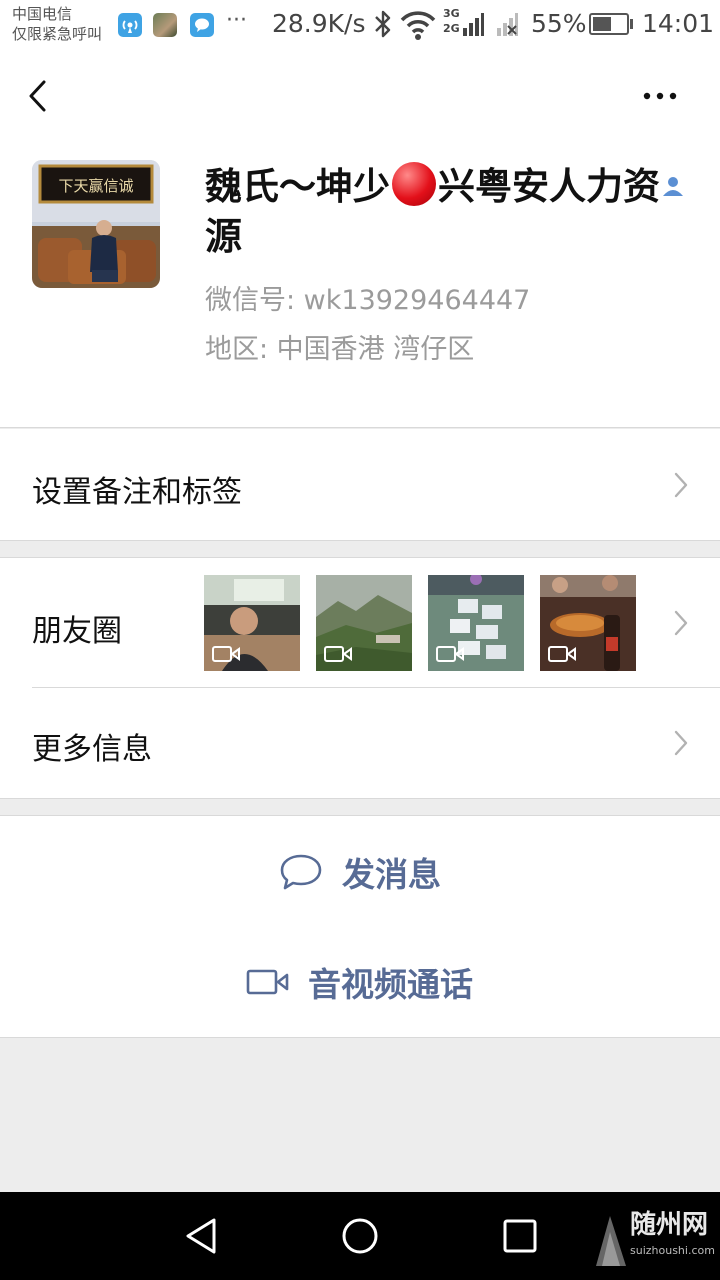  What do you see at coordinates (137, 492) in the screenshot?
I see `set-remark-and-tags-label: 设置备注和标签` at bounding box center [137, 492].